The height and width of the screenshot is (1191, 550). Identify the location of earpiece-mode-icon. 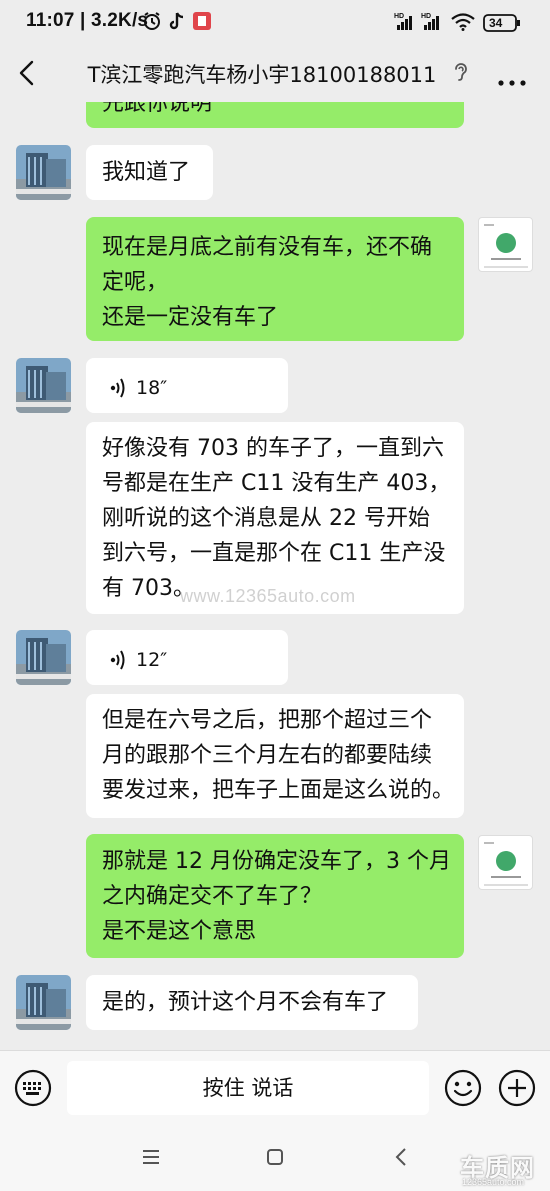
(461, 74).